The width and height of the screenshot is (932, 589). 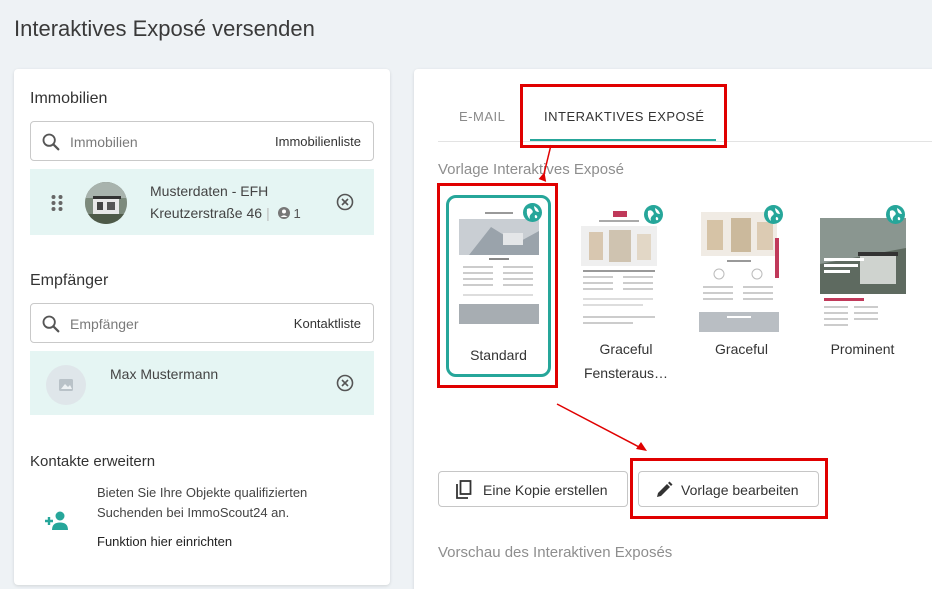 I want to click on contact-list-link: Kontaktliste, so click(x=327, y=323).